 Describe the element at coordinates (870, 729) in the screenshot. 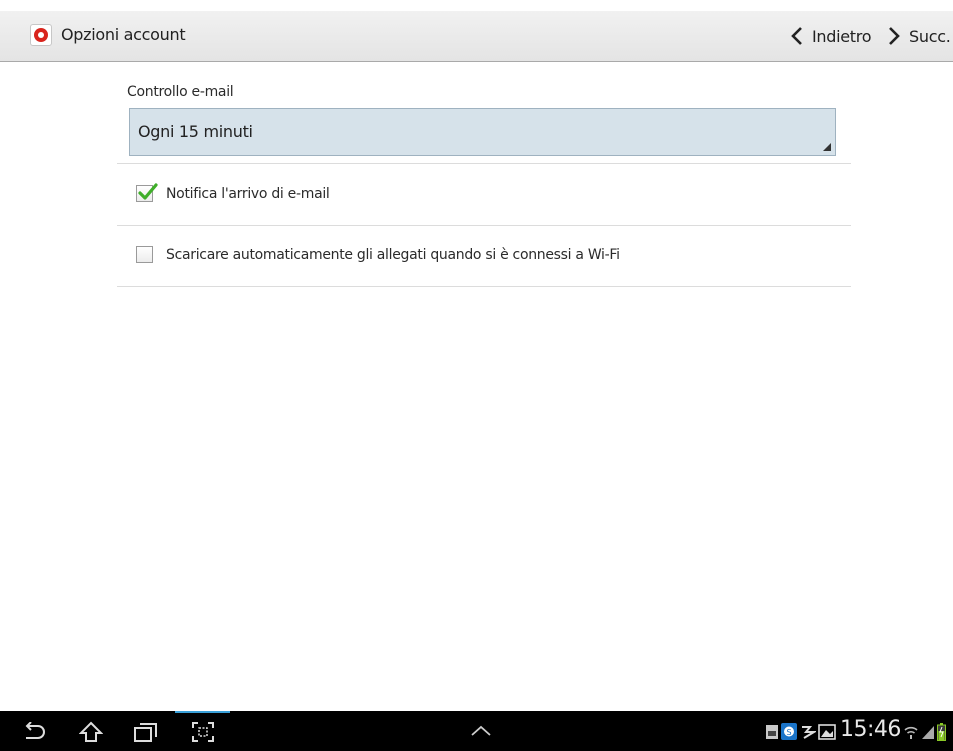

I see `status-clock: 15:46` at that location.